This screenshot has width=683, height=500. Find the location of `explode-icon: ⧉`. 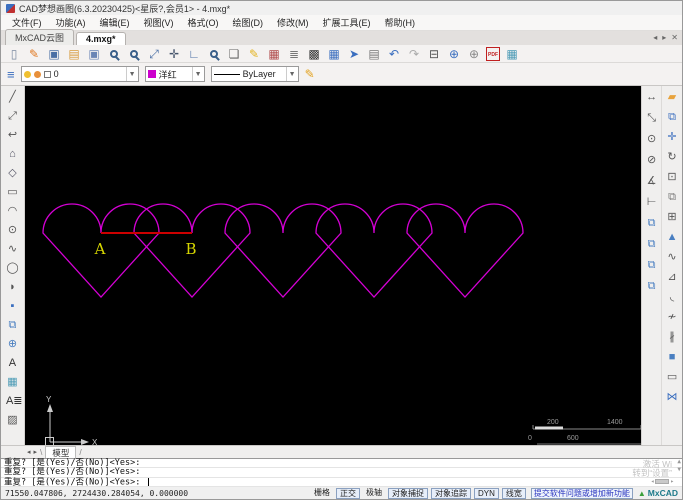

explode-icon: ⧉ is located at coordinates (651, 286).